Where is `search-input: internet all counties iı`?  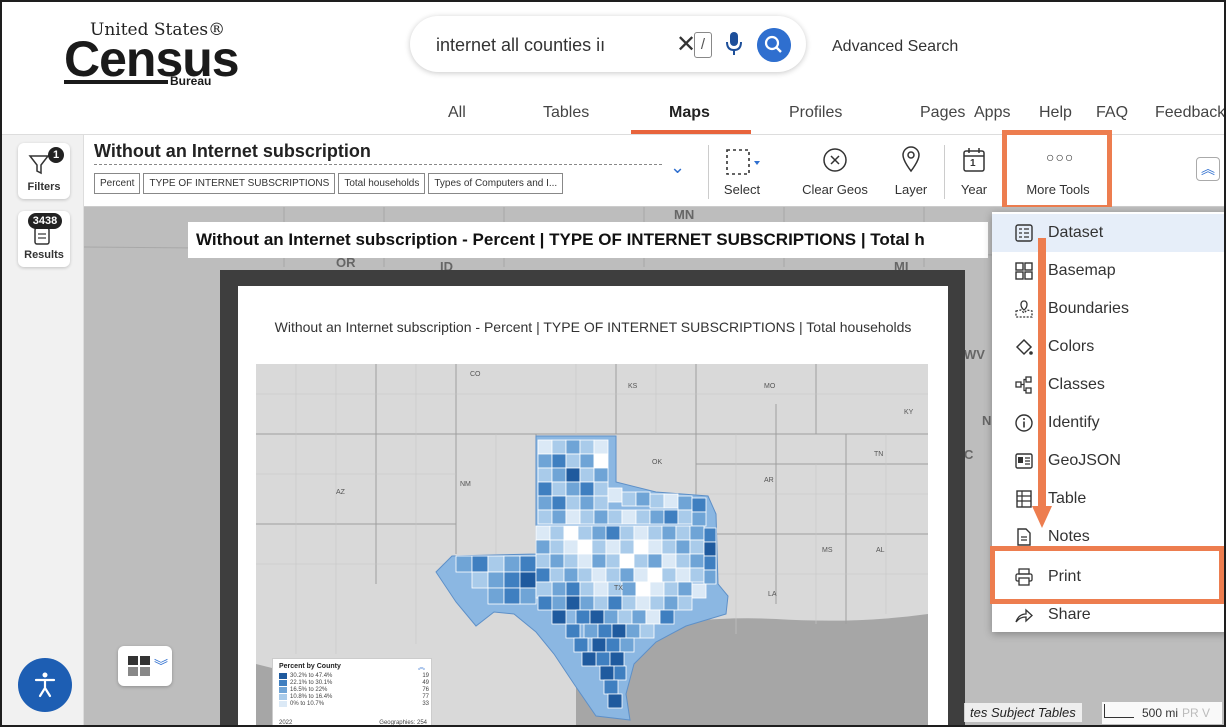
search-input: internet all counties iı is located at coordinates (538, 45).